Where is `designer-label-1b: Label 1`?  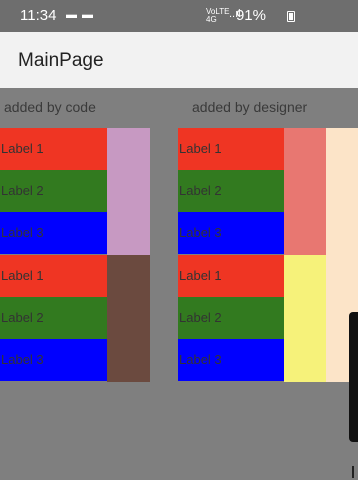
designer-label-1b: Label 1 is located at coordinates (231, 276).